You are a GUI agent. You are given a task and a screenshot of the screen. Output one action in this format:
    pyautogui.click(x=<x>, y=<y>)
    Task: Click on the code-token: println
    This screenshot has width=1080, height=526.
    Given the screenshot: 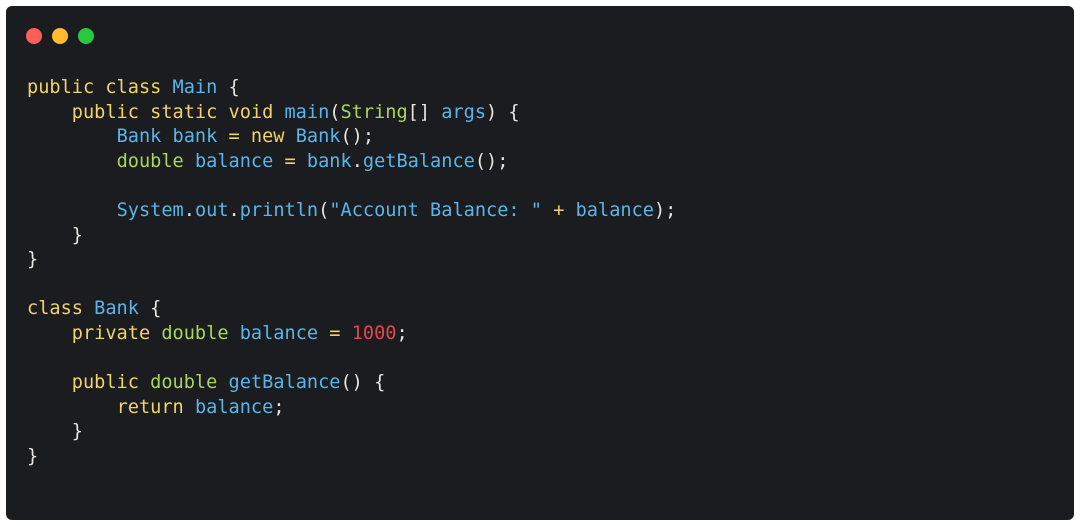 What is the action you would take?
    pyautogui.click(x=279, y=210)
    